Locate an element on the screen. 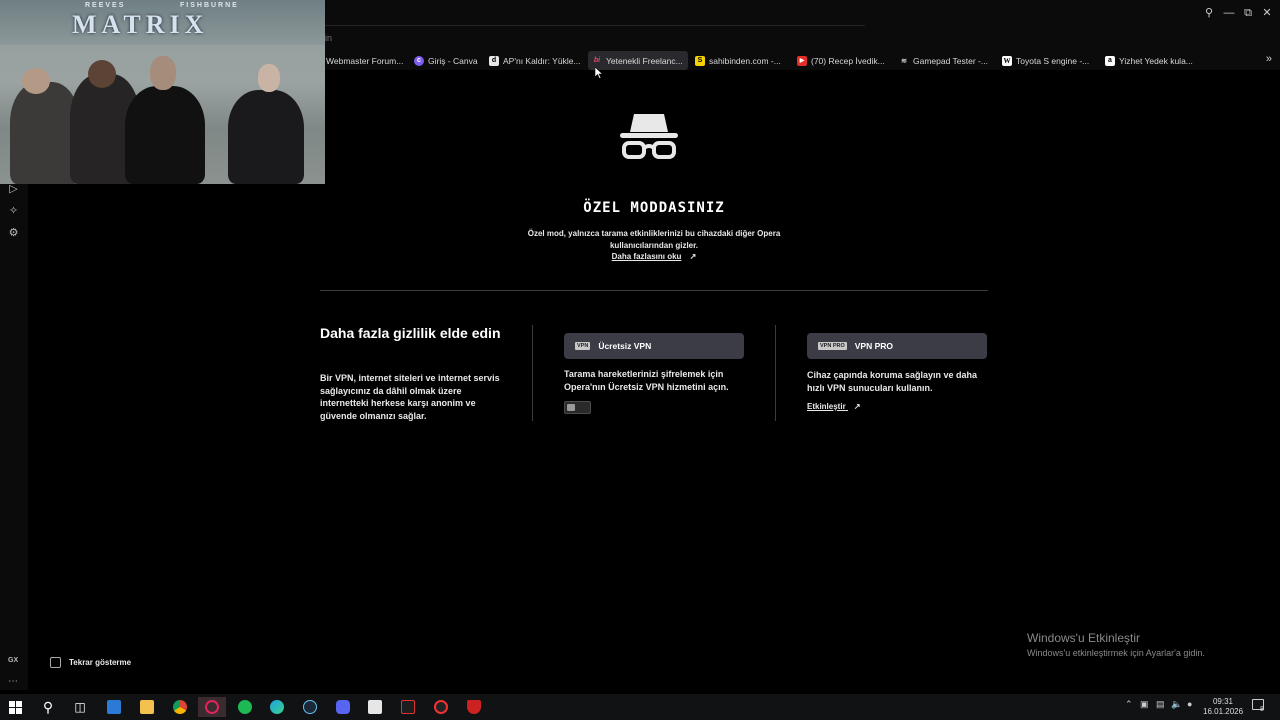  extensions-icon: ✧ is located at coordinates (13, 211).